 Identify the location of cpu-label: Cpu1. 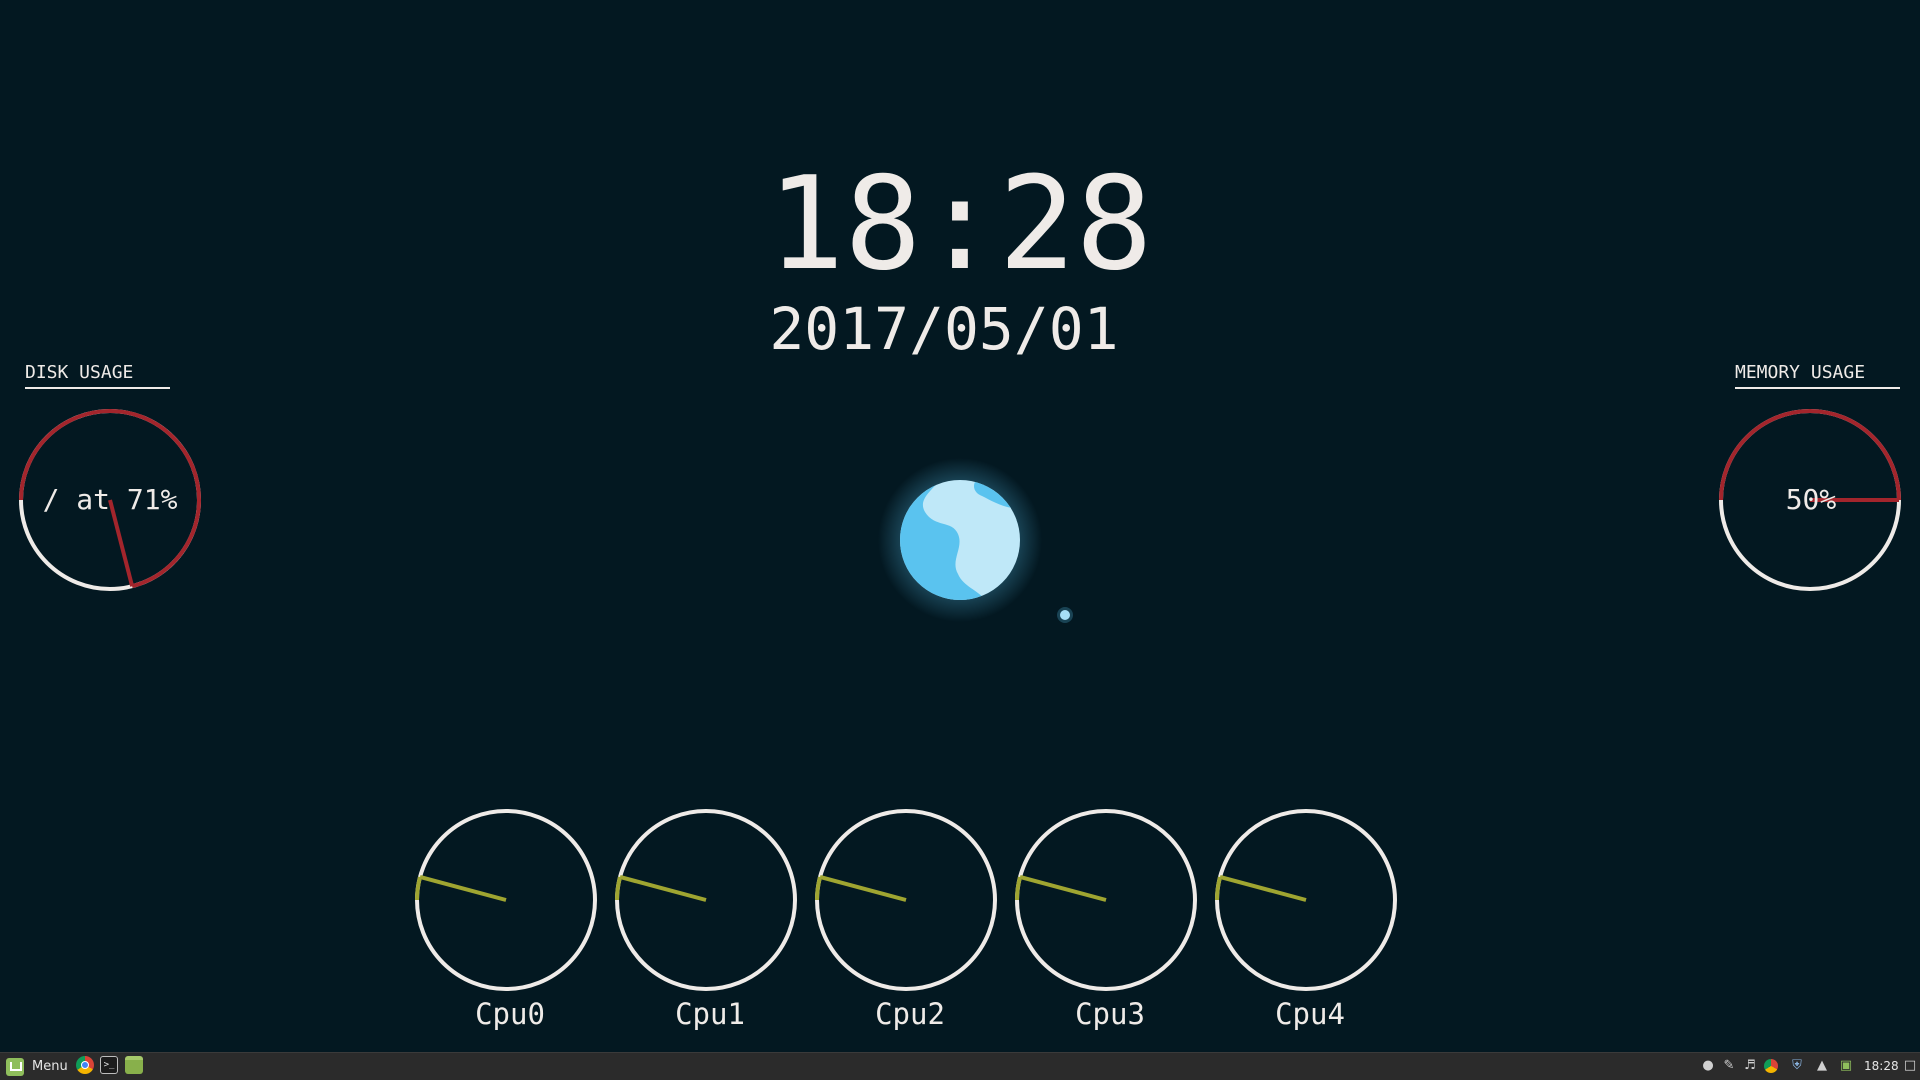
(710, 1014).